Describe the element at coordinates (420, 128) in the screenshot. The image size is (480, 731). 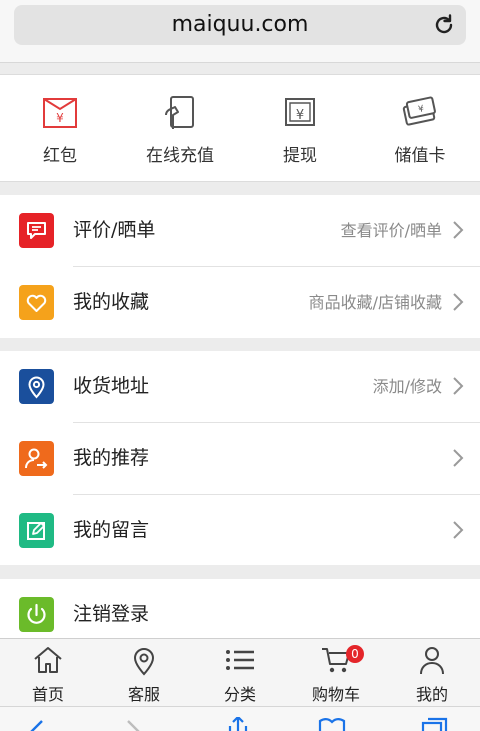
I see `wallet-stored-value-card: ¥ 储值卡` at that location.